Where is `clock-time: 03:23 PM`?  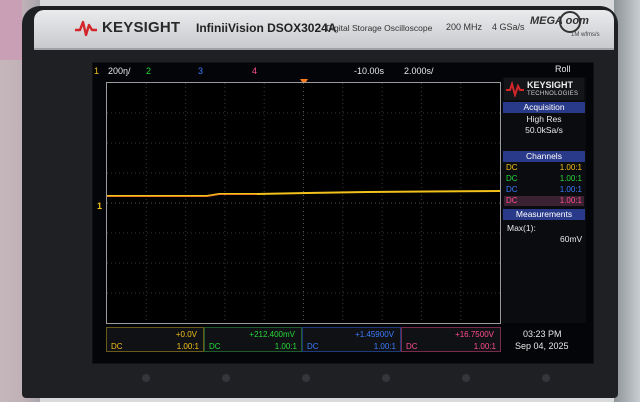 clock-time: 03:23 PM is located at coordinates (542, 334).